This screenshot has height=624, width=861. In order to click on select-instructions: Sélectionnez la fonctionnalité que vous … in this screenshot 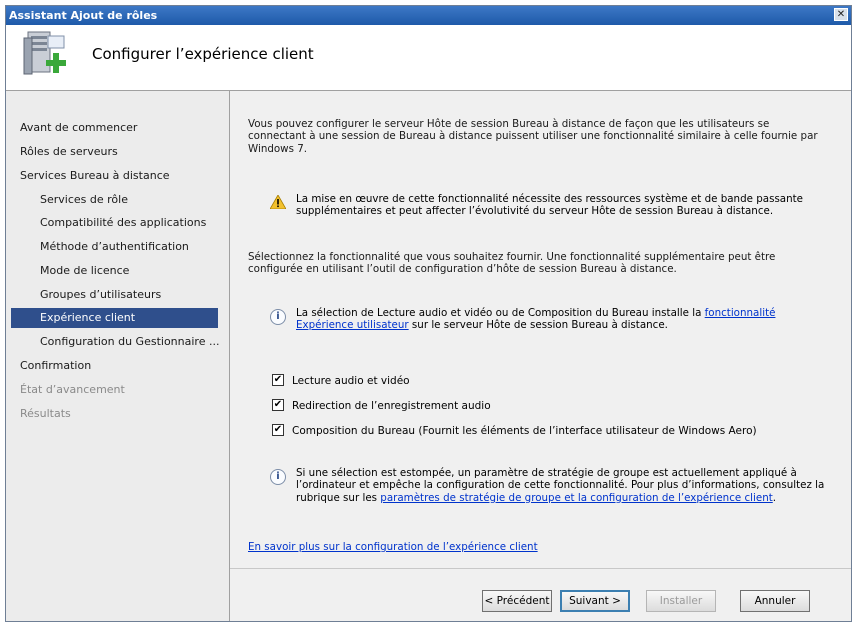, I will do `click(512, 263)`.